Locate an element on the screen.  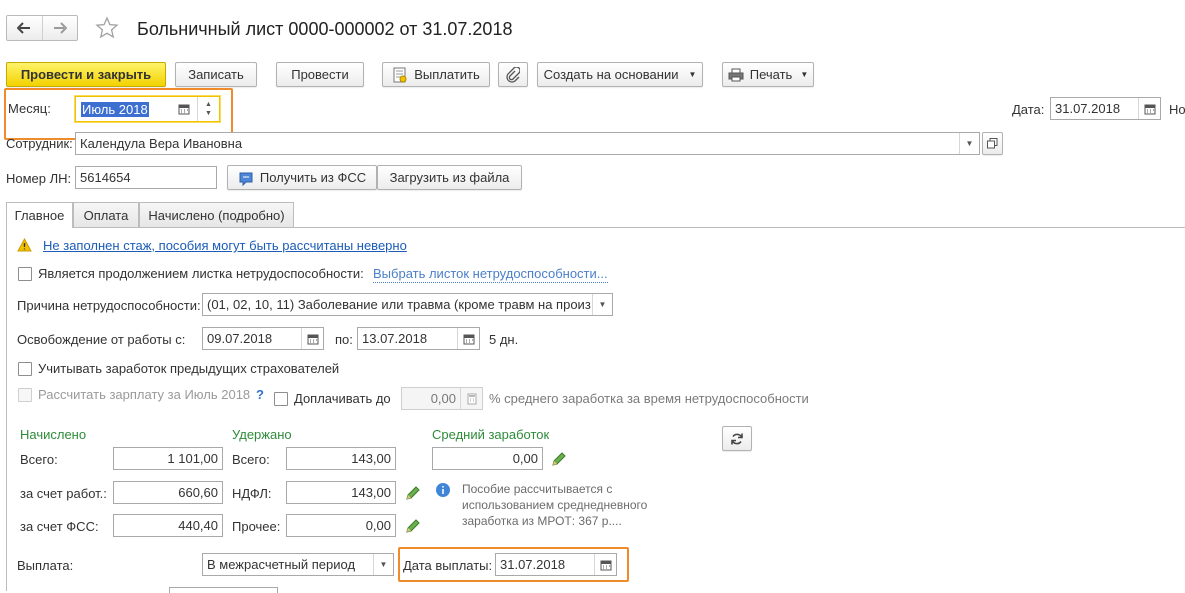
edit-other-pencil-icon is located at coordinates (413, 526).